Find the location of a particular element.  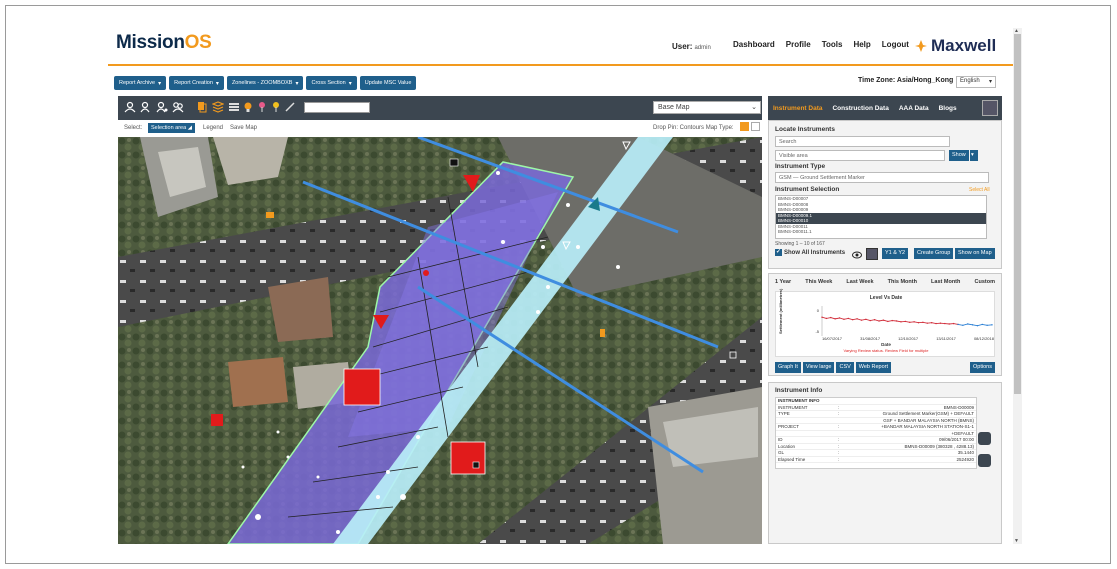

selection-area-button: Selection area ◢ is located at coordinates (171, 128).